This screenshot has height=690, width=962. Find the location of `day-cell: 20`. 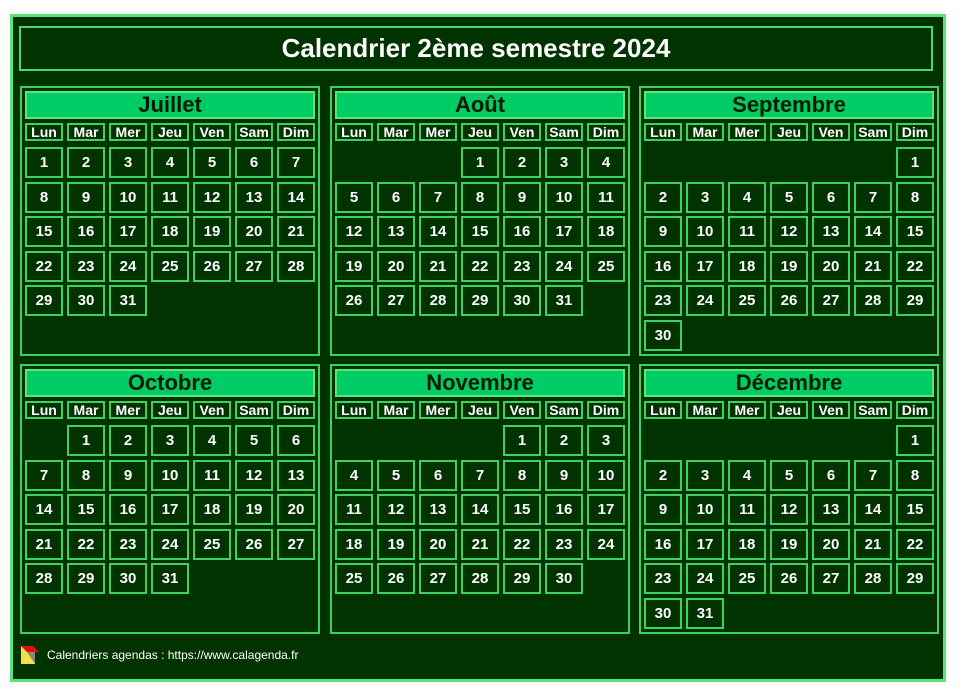

day-cell: 20 is located at coordinates (831, 266).